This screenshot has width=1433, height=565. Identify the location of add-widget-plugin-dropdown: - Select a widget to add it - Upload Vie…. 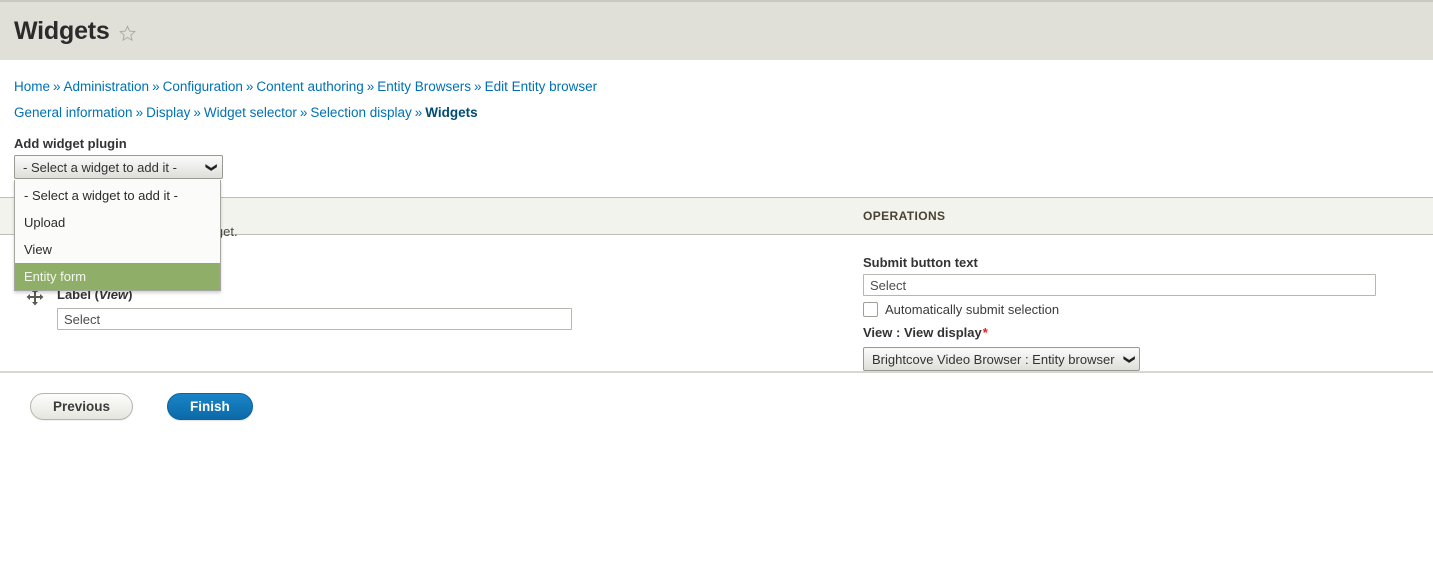
(117, 235).